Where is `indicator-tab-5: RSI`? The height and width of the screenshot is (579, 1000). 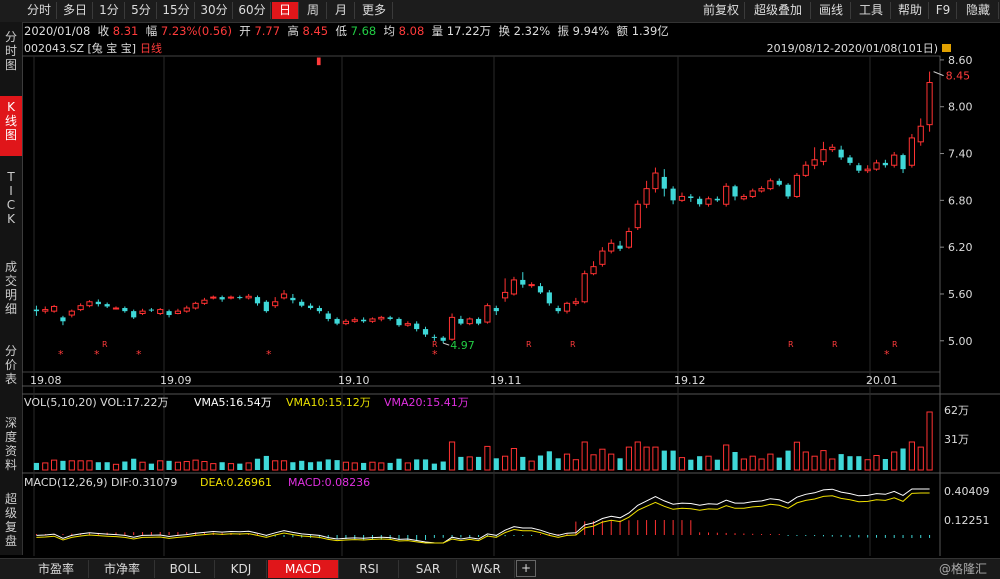
indicator-tab-5: RSI is located at coordinates (369, 569).